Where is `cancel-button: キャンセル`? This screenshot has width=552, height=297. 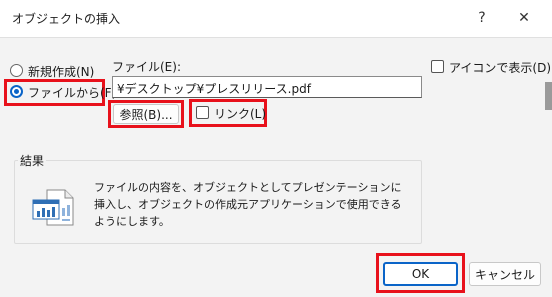 cancel-button: キャンセル is located at coordinates (505, 274).